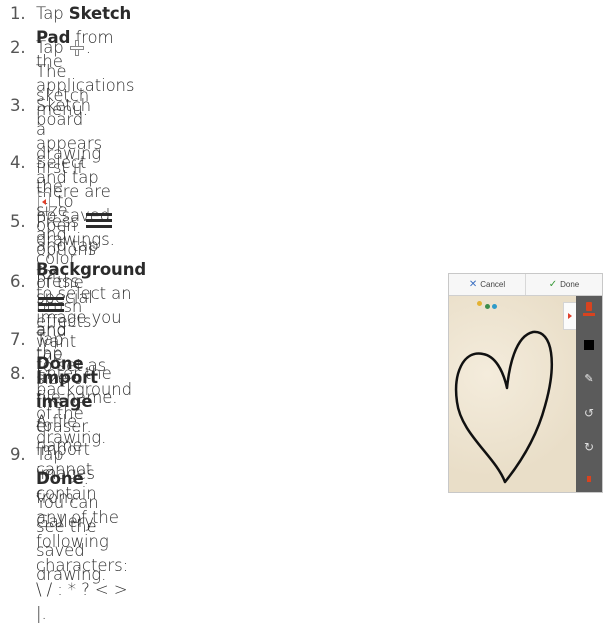 Image resolution: width=606 pixels, height=626 pixels. Describe the element at coordinates (18, 281) in the screenshot. I see `step-number: 6.` at that location.